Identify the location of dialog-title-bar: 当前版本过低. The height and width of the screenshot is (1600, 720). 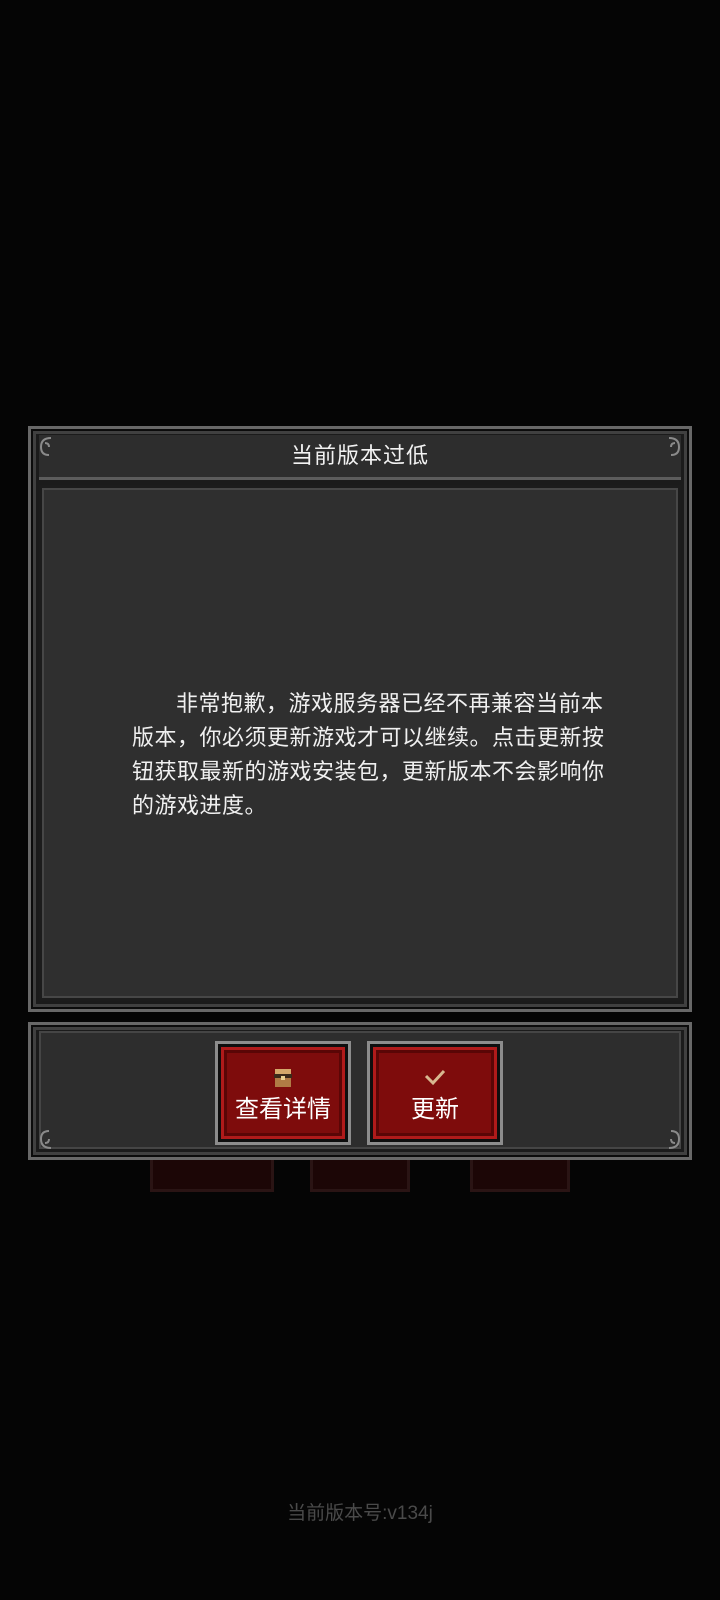
(360, 457).